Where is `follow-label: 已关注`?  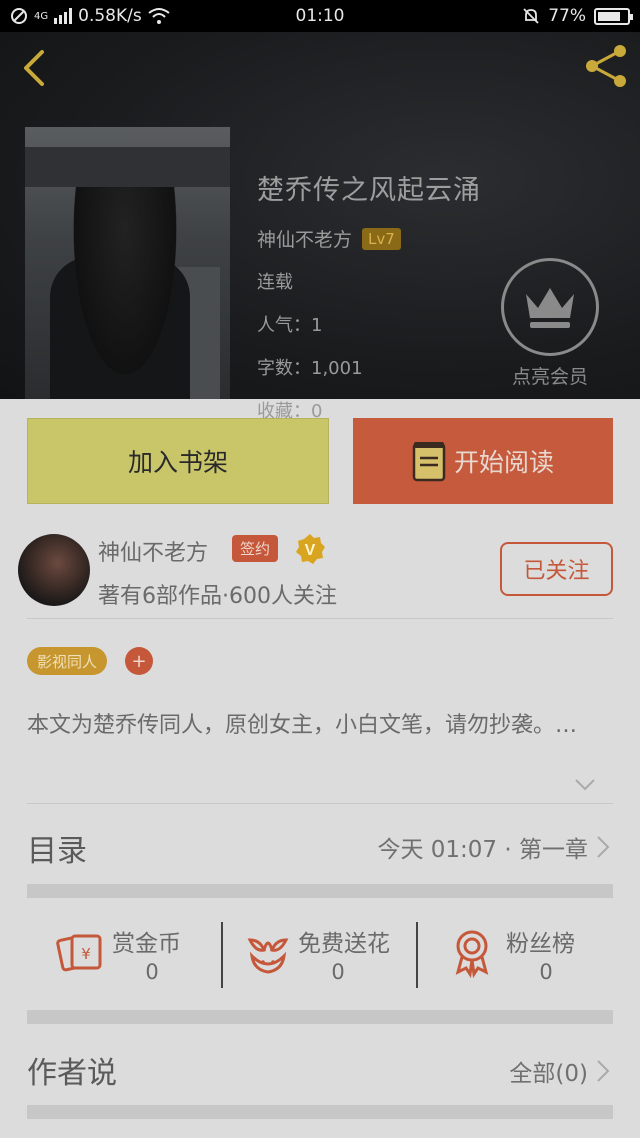 follow-label: 已关注 is located at coordinates (556, 571).